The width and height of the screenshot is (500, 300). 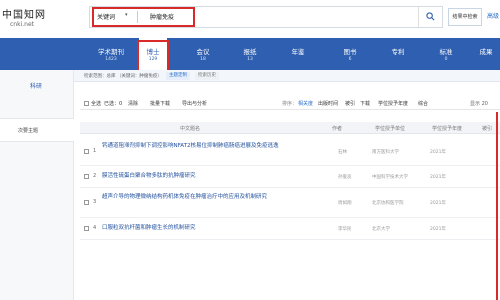 I want to click on search-icon, so click(x=430, y=16).